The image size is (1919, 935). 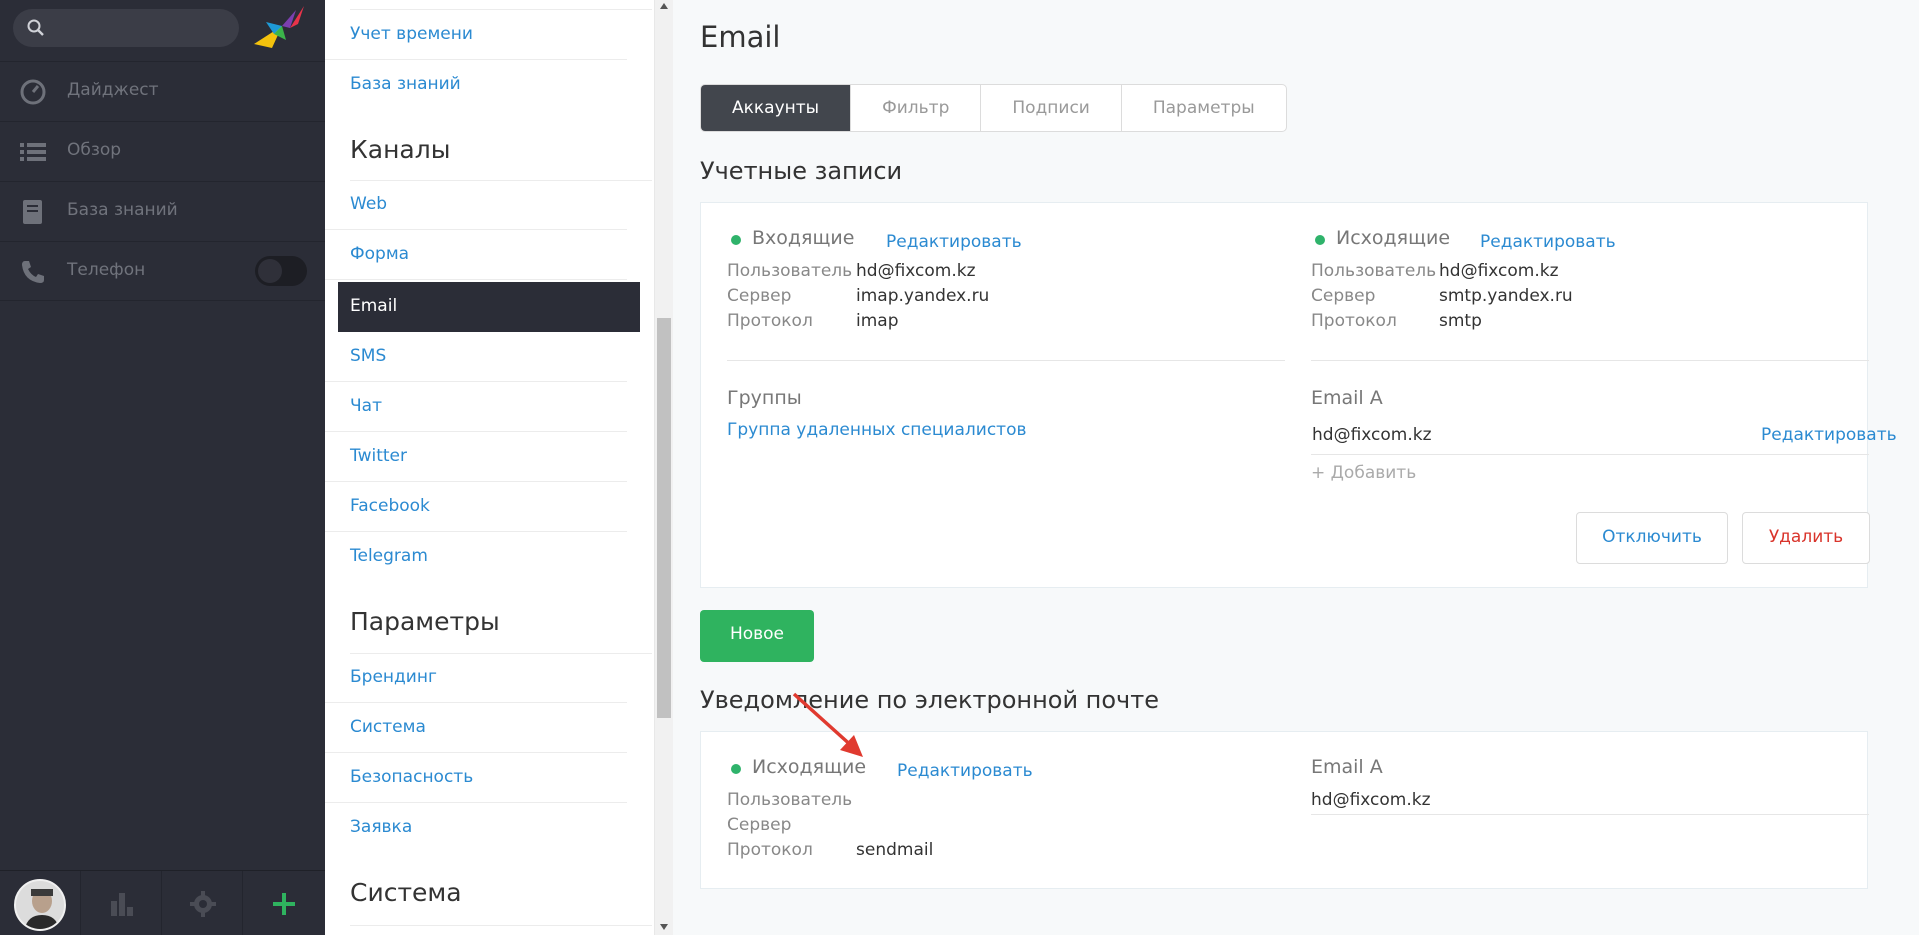 I want to click on menu-item-form: Форма, so click(x=476, y=255).